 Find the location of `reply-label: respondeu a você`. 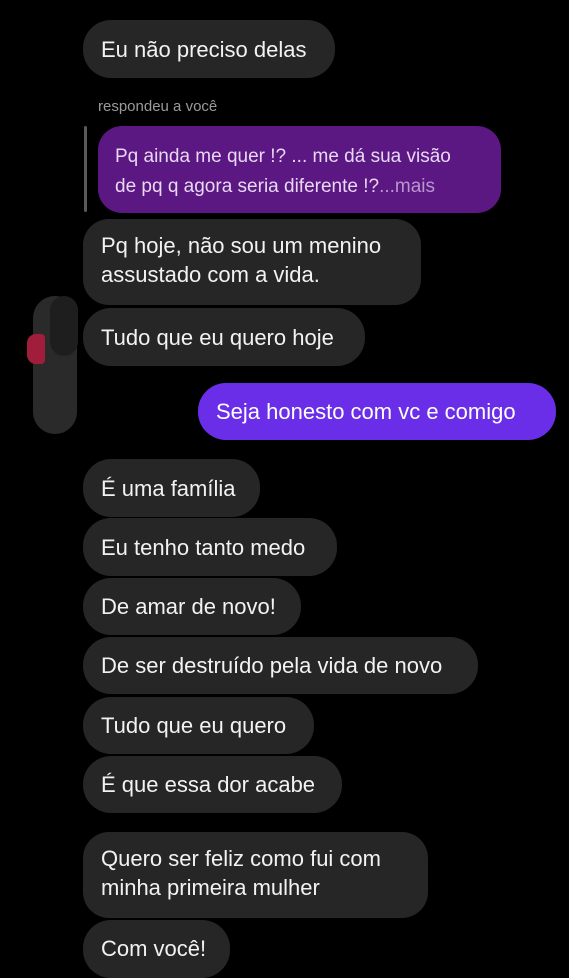

reply-label: respondeu a você is located at coordinates (158, 106).